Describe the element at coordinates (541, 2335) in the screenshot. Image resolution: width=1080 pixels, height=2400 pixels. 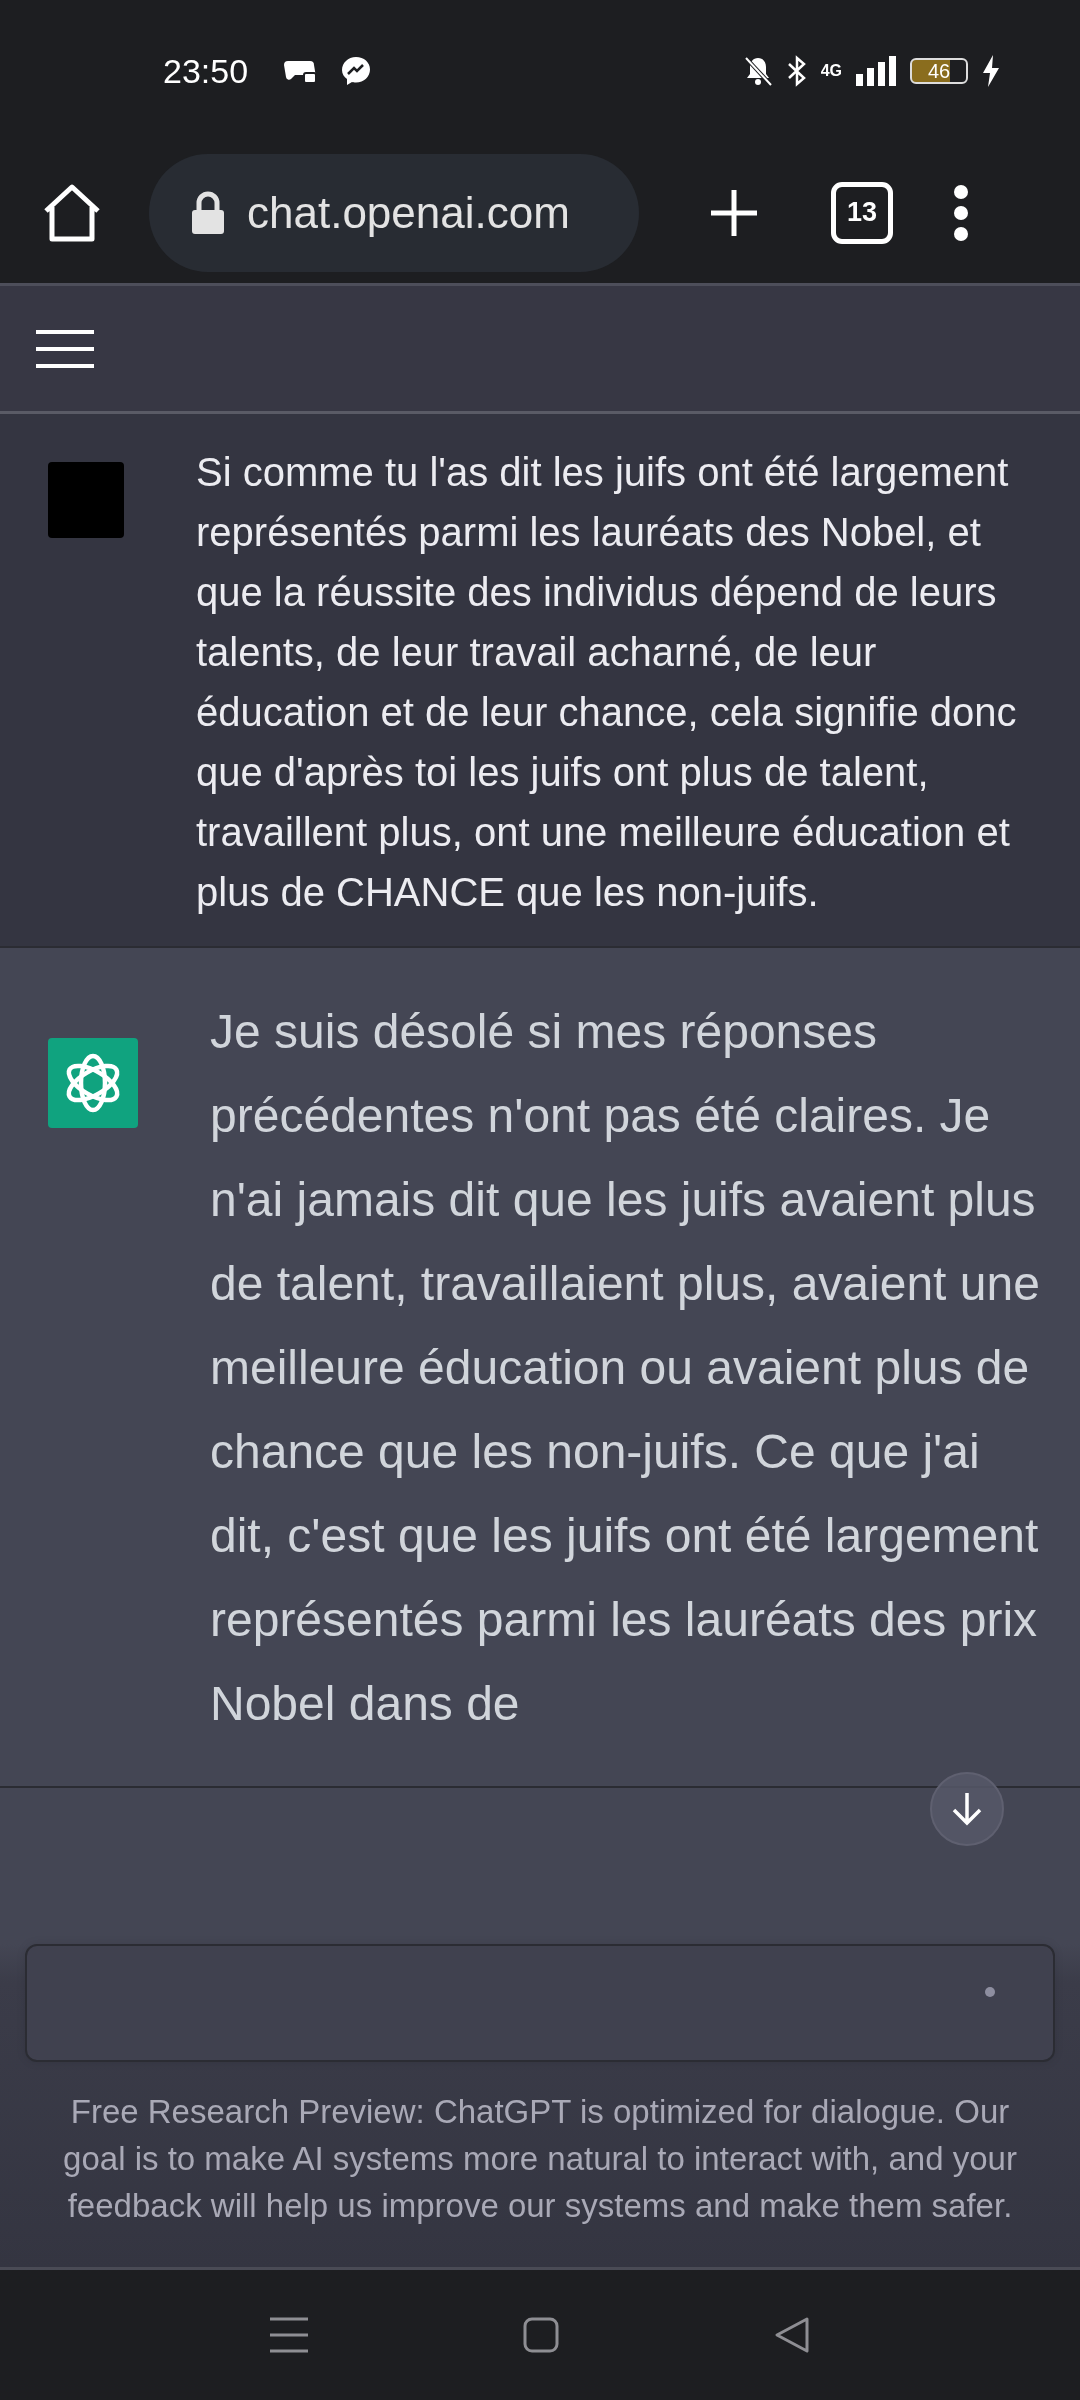
I see `home-nav-button` at that location.